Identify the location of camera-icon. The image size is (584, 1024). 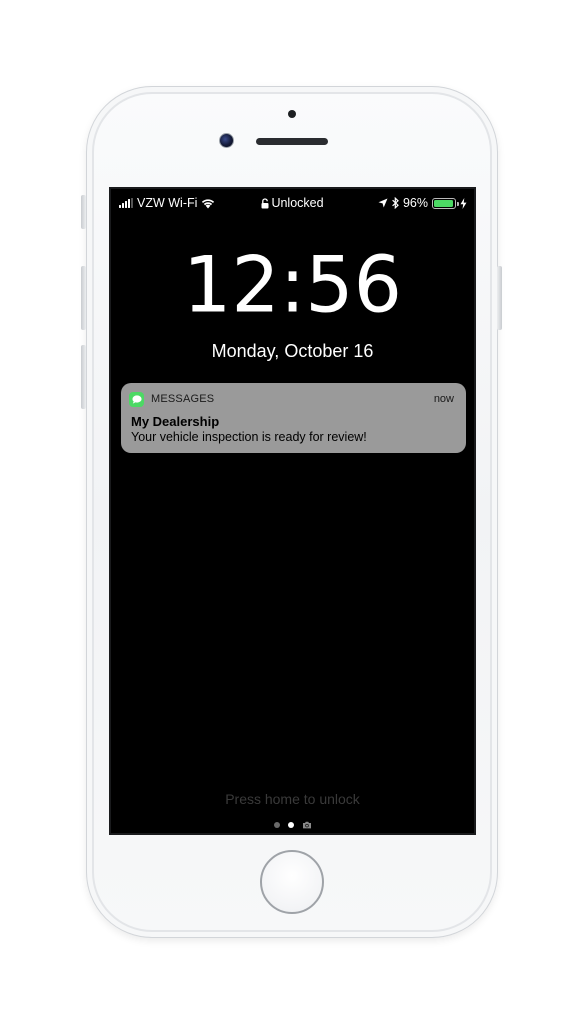
(307, 825).